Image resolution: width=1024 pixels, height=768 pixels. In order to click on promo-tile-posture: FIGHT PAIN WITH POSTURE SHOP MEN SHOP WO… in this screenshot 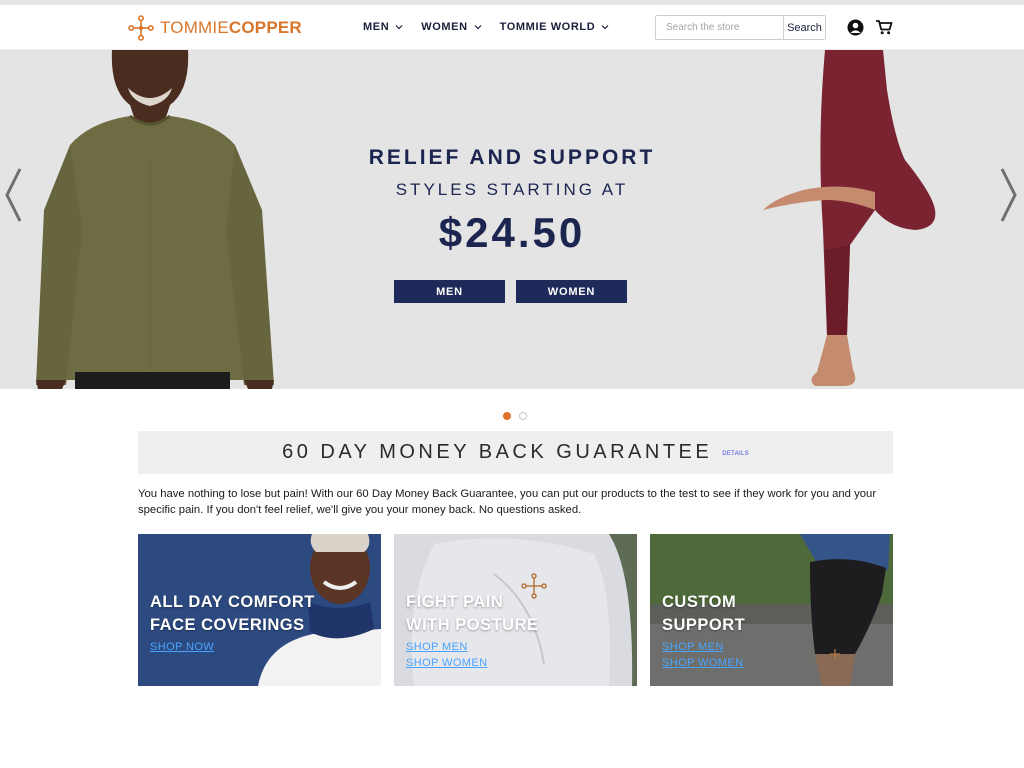, I will do `click(515, 610)`.